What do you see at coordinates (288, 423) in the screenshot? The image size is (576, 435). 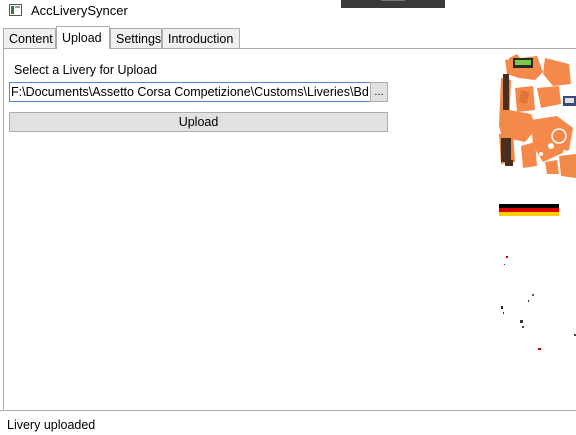 I see `status-bar: Livery uploaded` at bounding box center [288, 423].